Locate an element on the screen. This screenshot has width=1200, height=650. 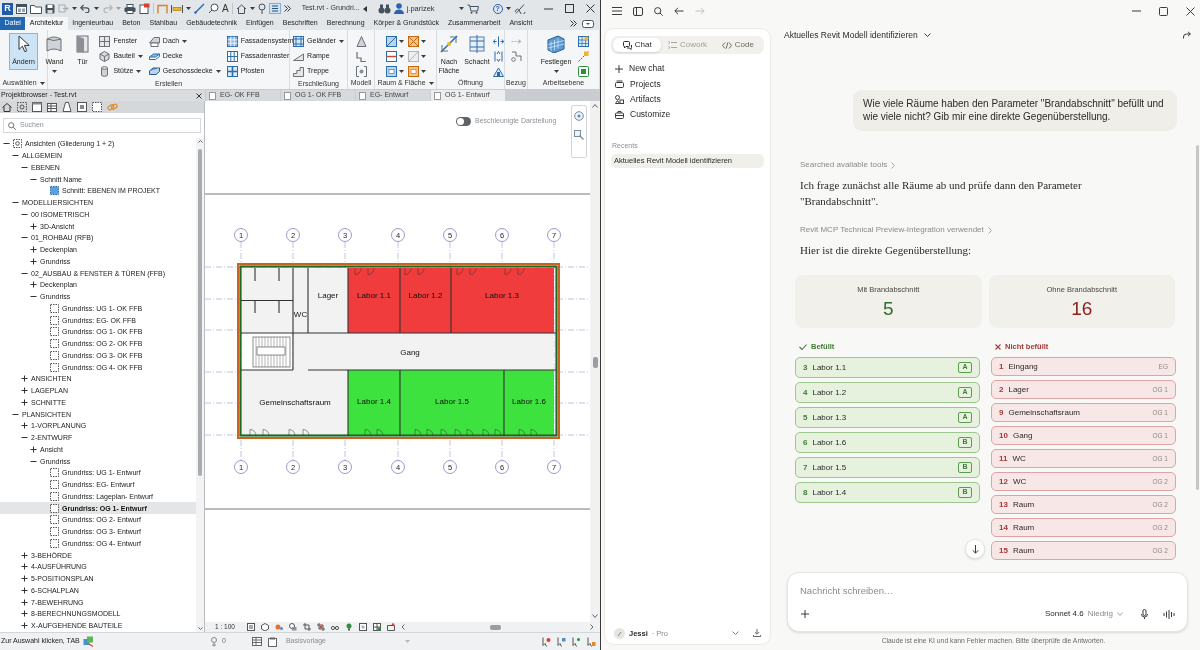
binoculars-icon is located at coordinates (384, 8).